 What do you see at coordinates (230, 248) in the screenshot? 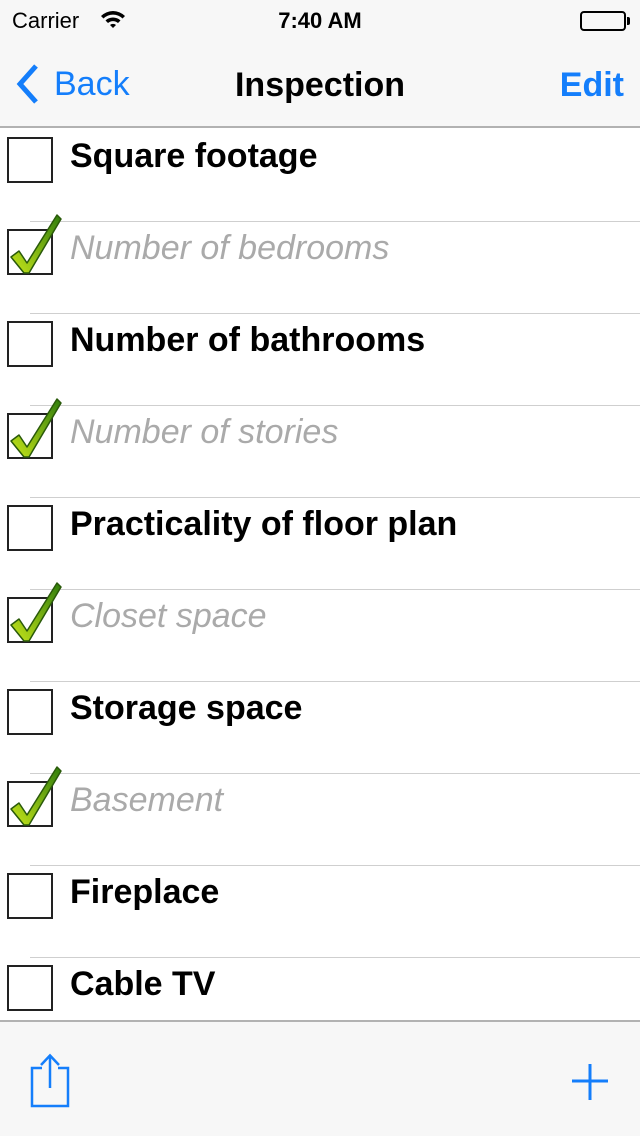
I see `checklist-item-label: Number of bedrooms` at bounding box center [230, 248].